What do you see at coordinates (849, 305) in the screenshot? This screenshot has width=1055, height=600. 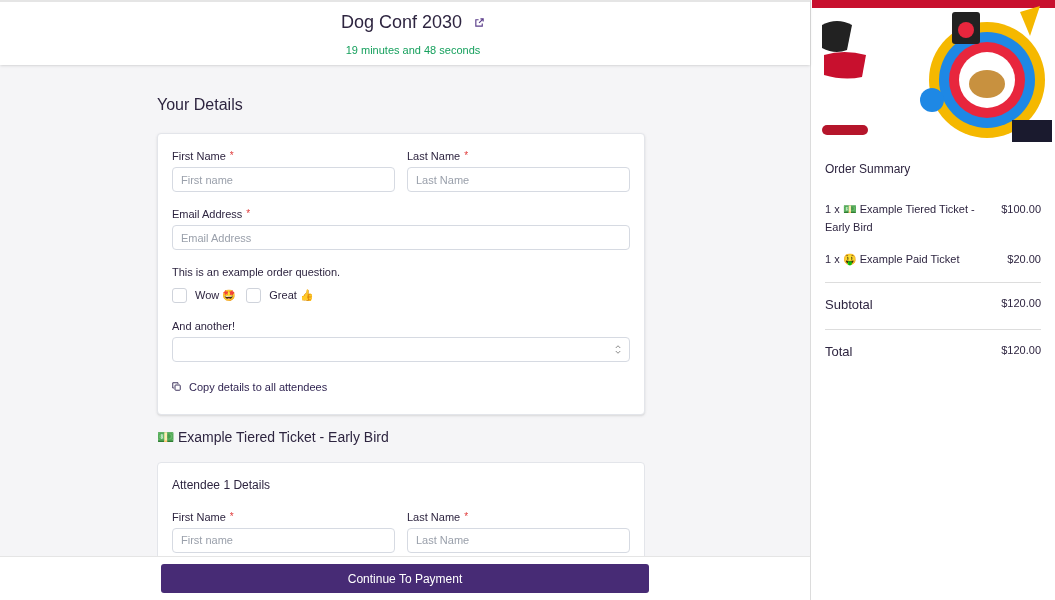 I see `subtotal-label: Subtotal` at bounding box center [849, 305].